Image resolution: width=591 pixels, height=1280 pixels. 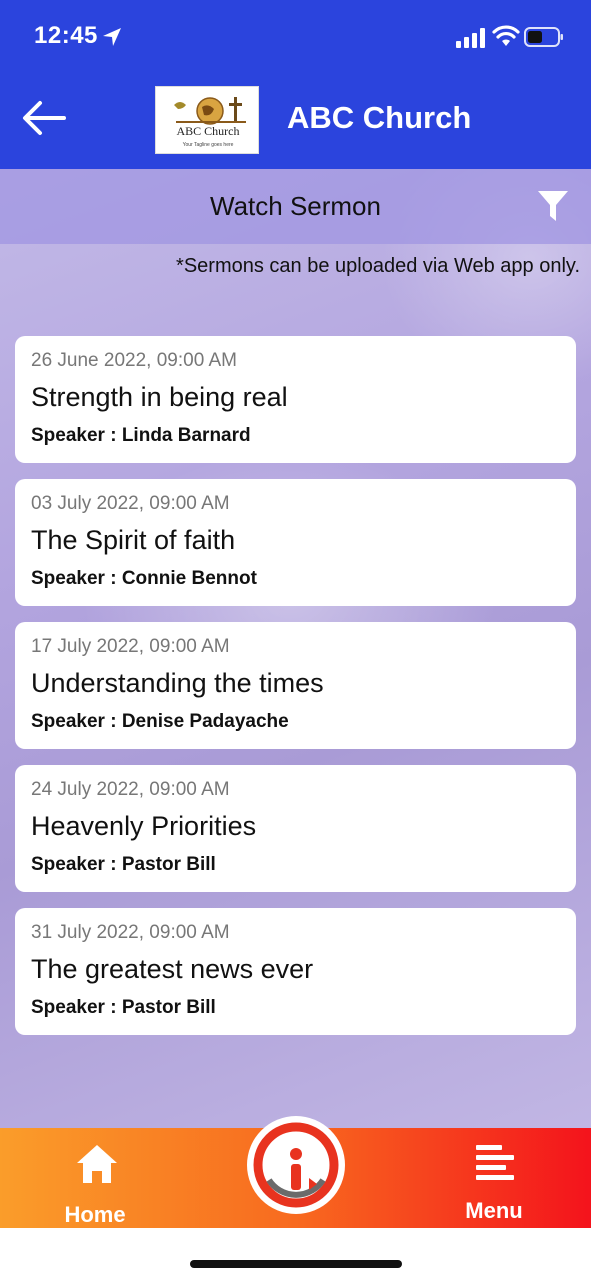 What do you see at coordinates (208, 131) in the screenshot?
I see `logo-name: ABC Church` at bounding box center [208, 131].